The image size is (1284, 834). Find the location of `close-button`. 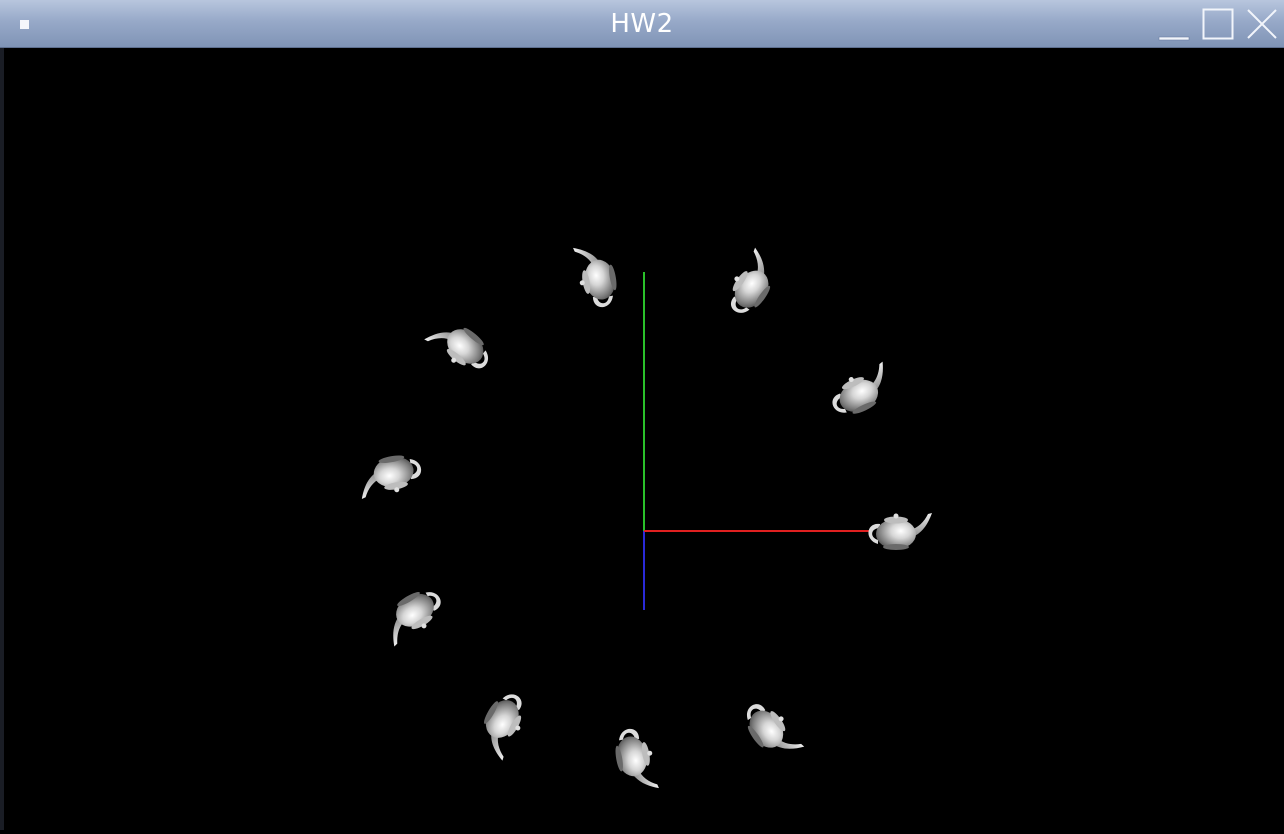

close-button is located at coordinates (1262, 24).